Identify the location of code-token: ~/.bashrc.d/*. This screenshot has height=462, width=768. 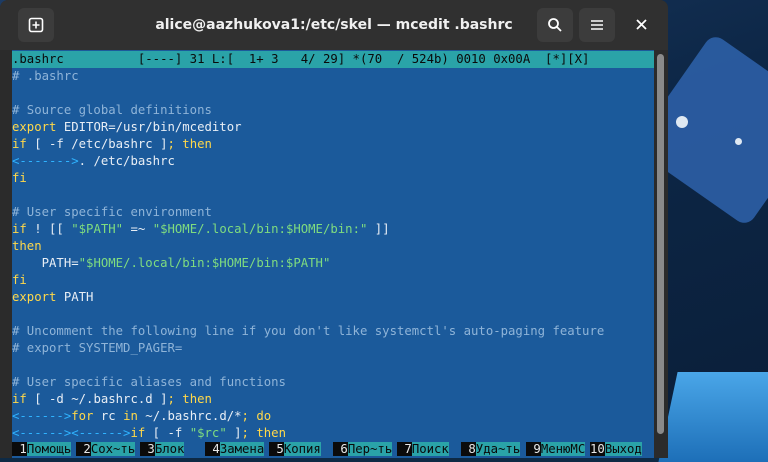
(189, 416).